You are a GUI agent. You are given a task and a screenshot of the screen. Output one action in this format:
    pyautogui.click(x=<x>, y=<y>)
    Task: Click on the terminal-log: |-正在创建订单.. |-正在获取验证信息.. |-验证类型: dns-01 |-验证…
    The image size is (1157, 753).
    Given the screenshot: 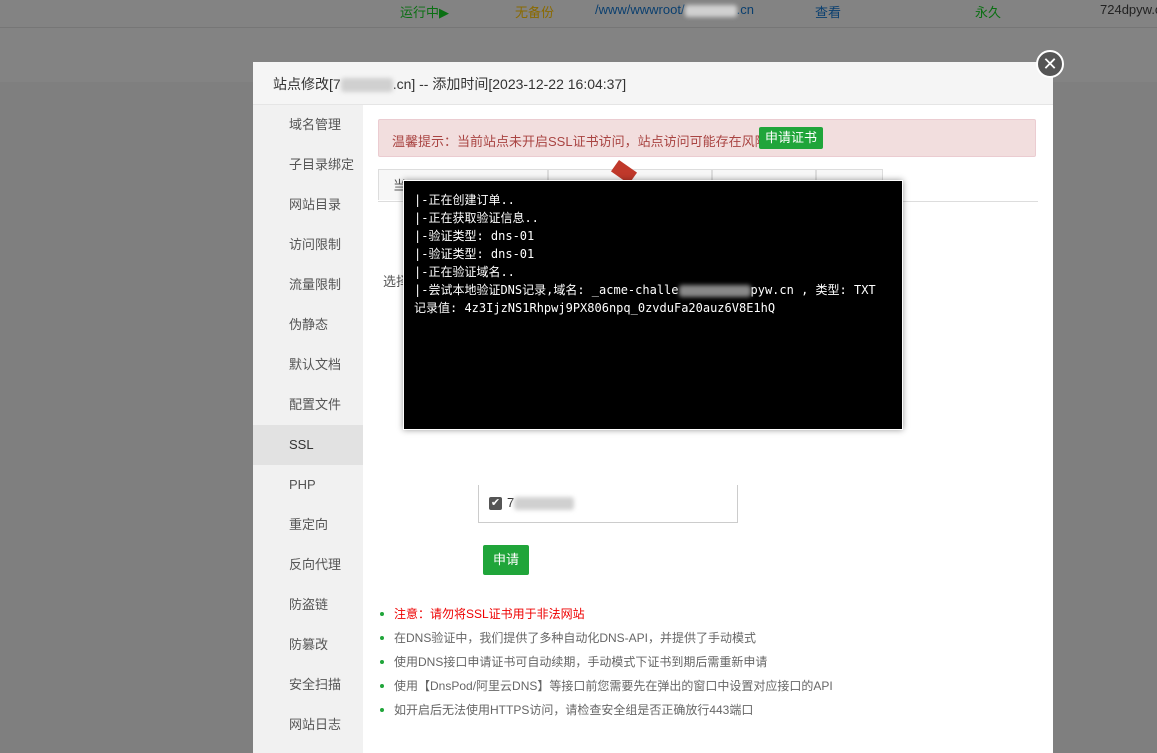 What is the action you would take?
    pyautogui.click(x=645, y=254)
    